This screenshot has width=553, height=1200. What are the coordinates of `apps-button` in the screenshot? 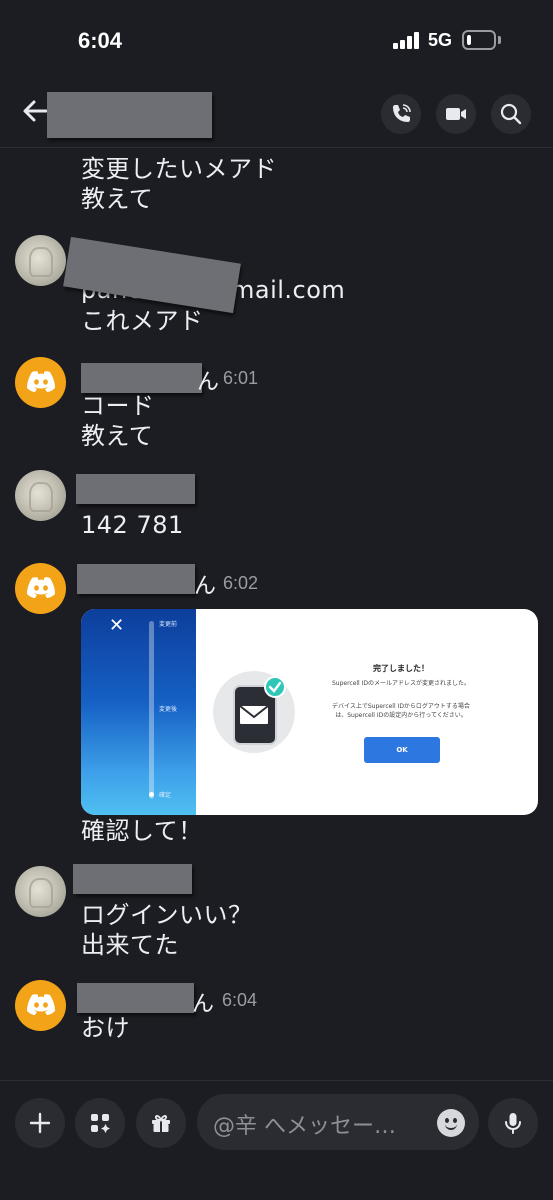 It's located at (100, 1123).